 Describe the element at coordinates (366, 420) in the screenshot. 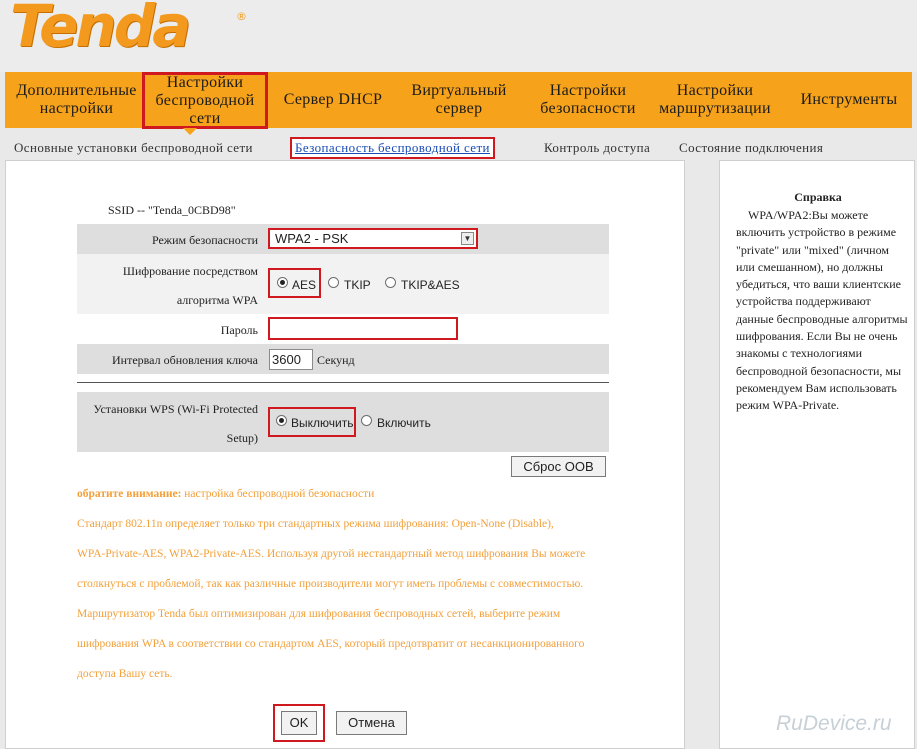

I see `wps-on-radio` at that location.